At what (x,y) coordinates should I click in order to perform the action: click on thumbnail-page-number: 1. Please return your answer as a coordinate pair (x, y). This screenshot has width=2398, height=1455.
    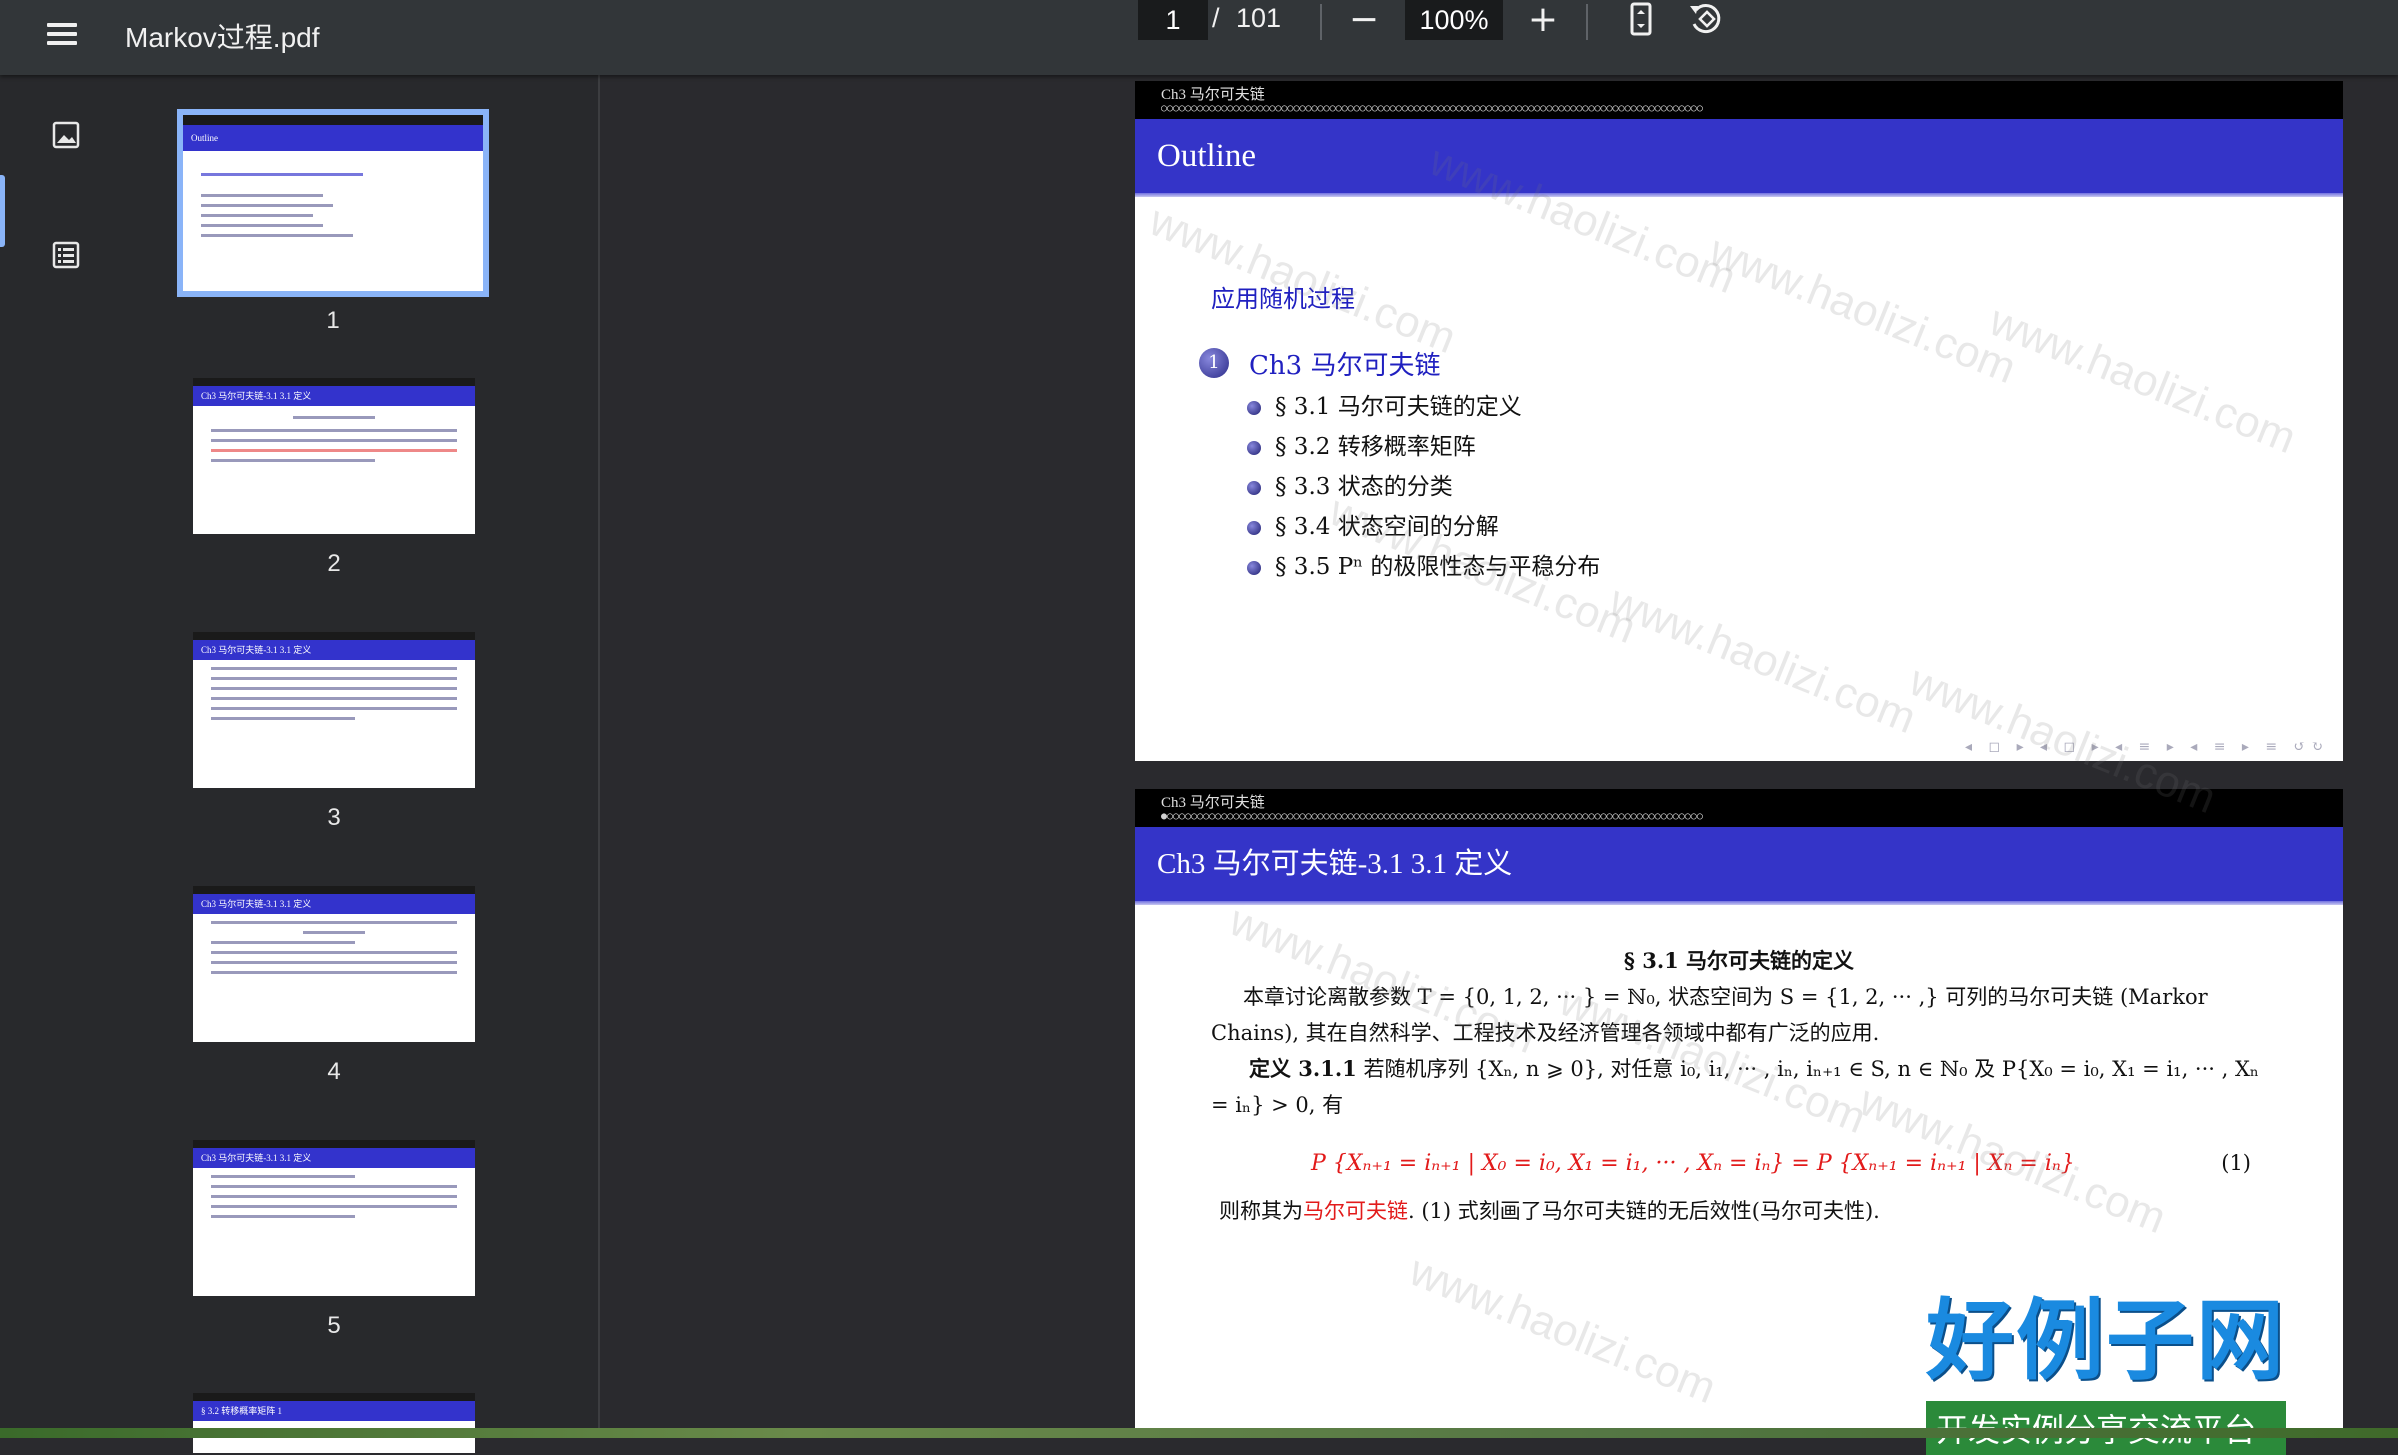
    Looking at the image, I should click on (333, 320).